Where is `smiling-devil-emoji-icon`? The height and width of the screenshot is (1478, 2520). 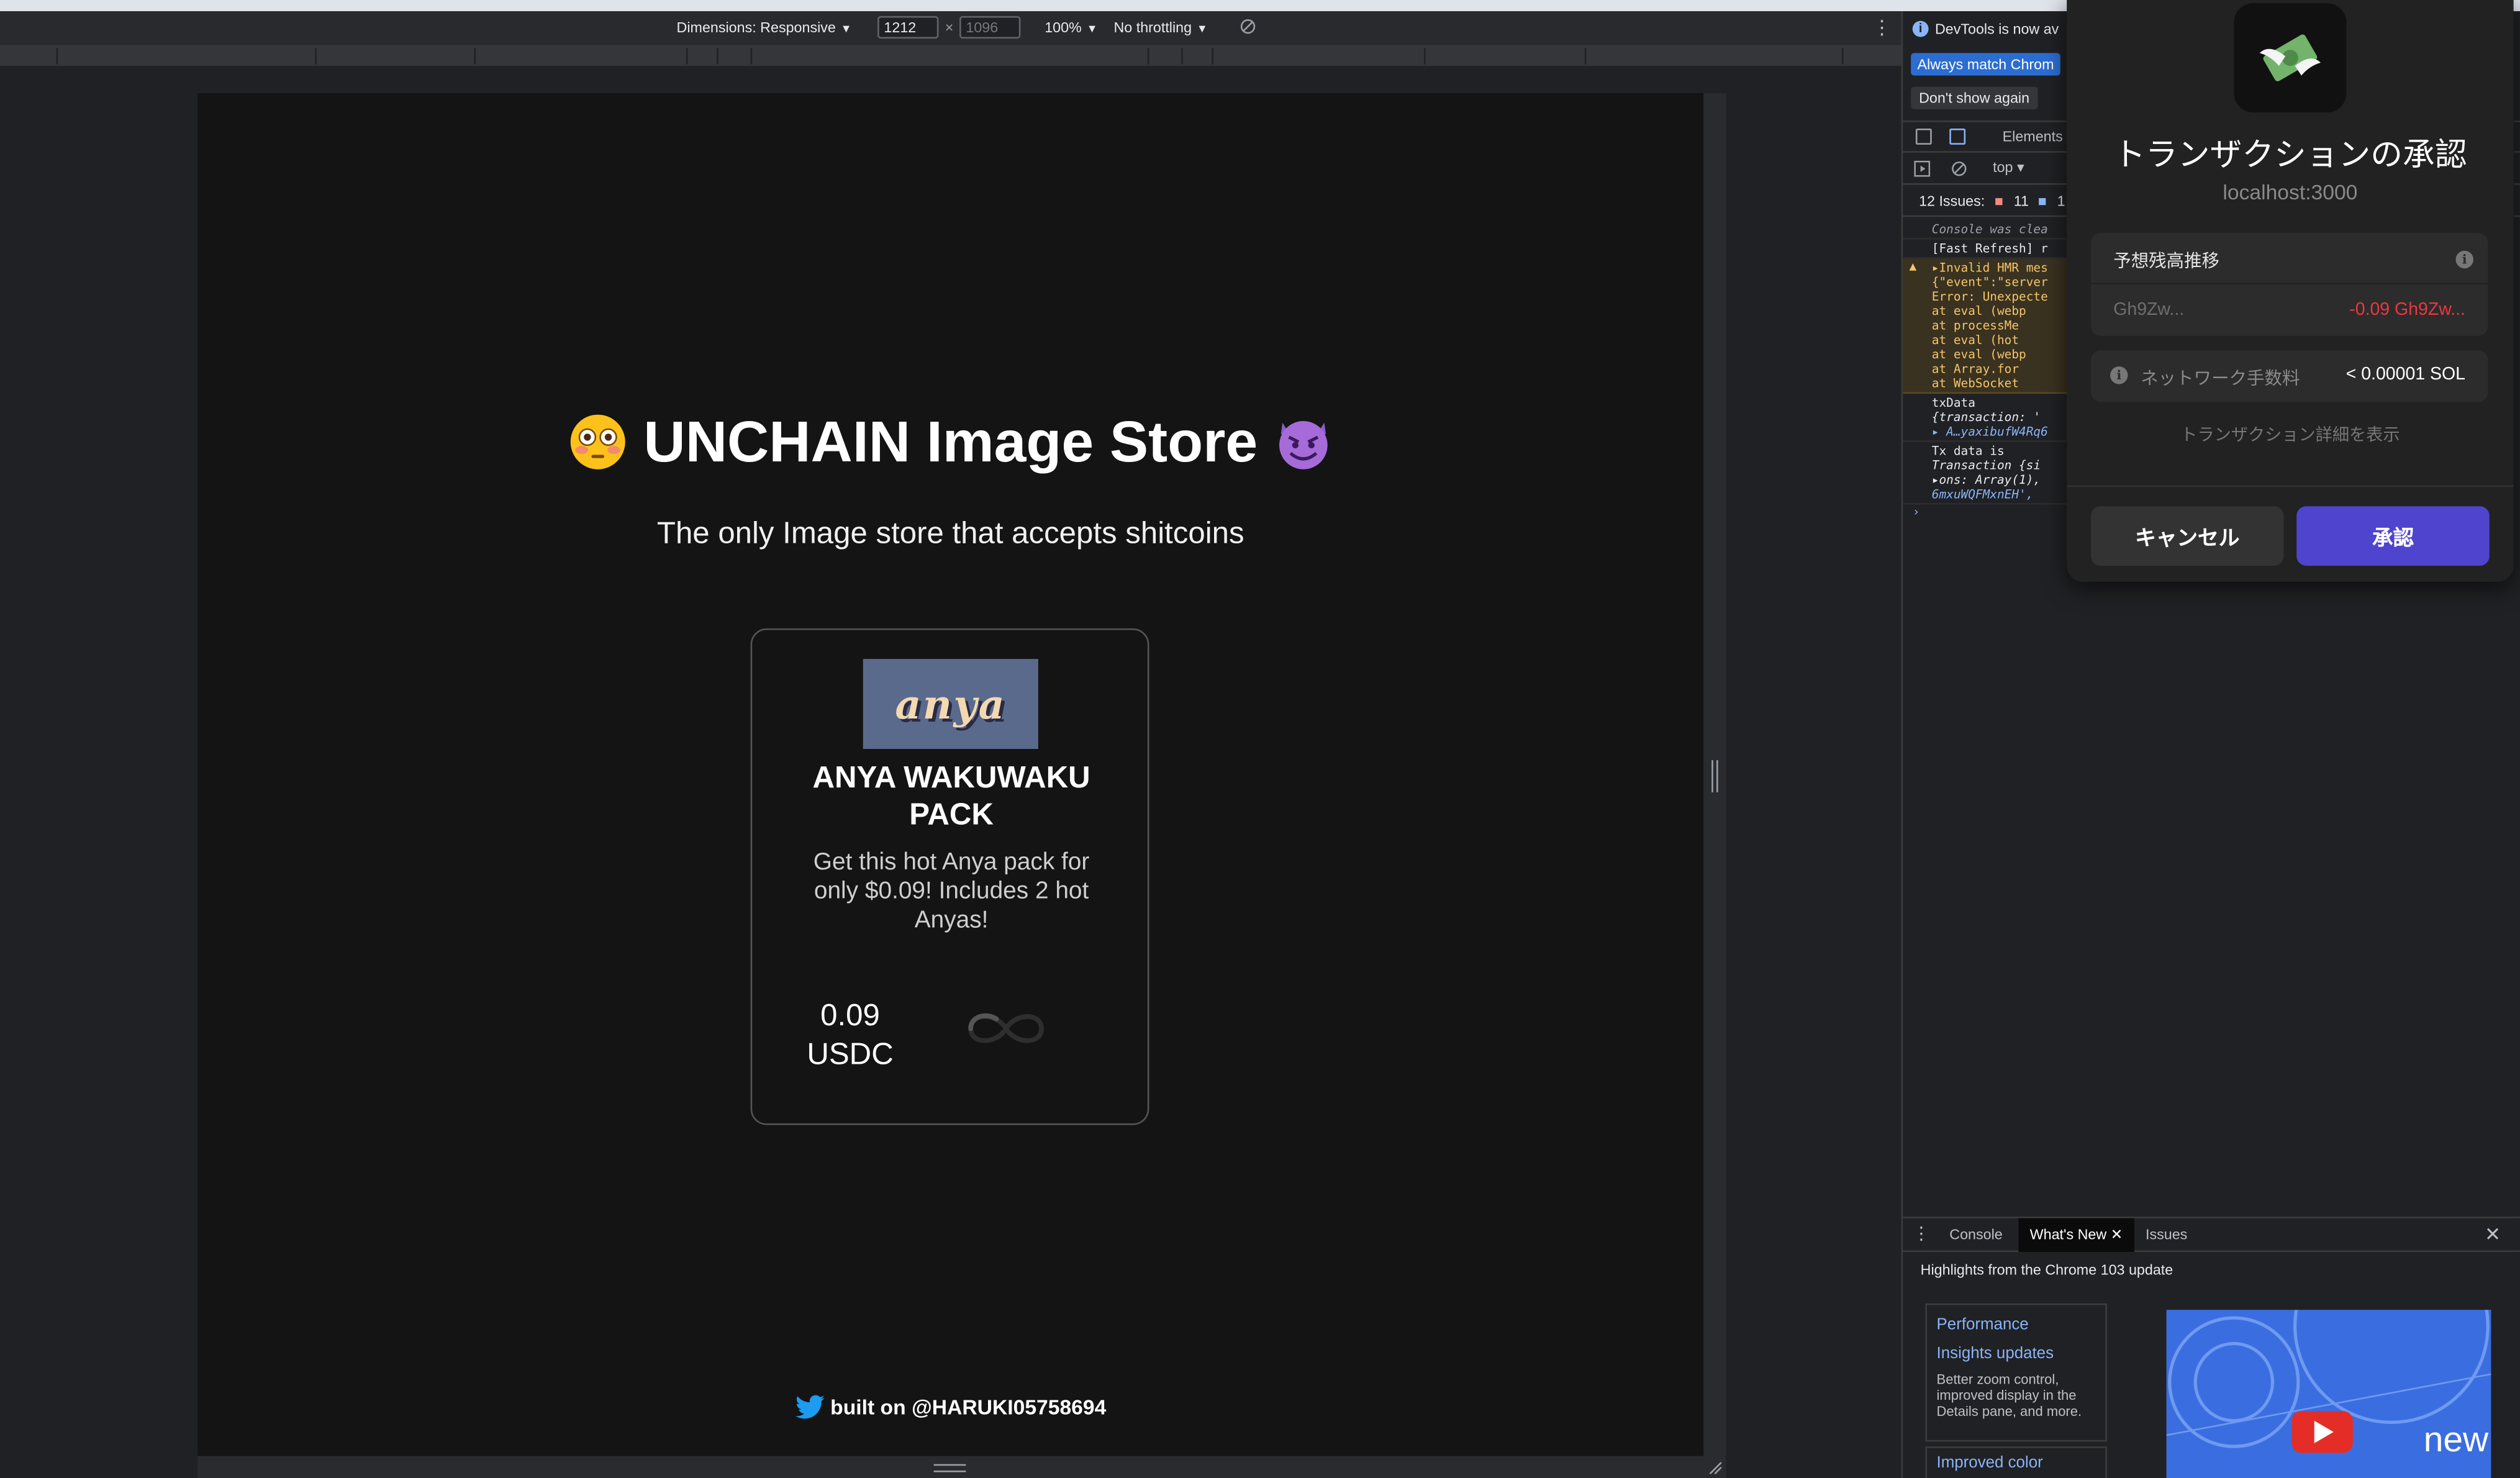
smiling-devil-emoji-icon is located at coordinates (1302, 445).